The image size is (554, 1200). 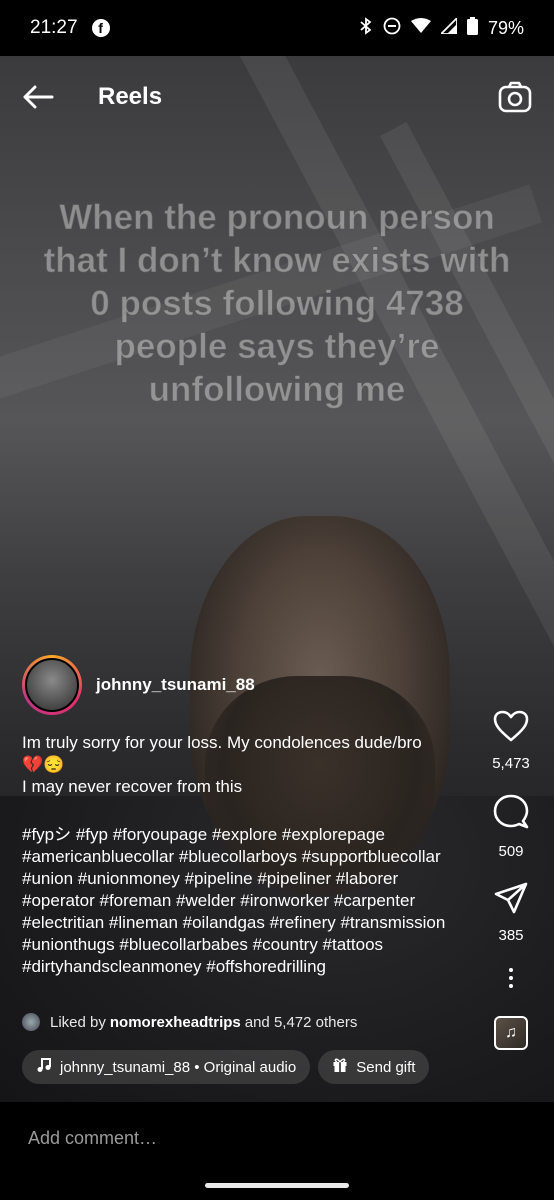 I want to click on gift-icon, so click(x=340, y=1067).